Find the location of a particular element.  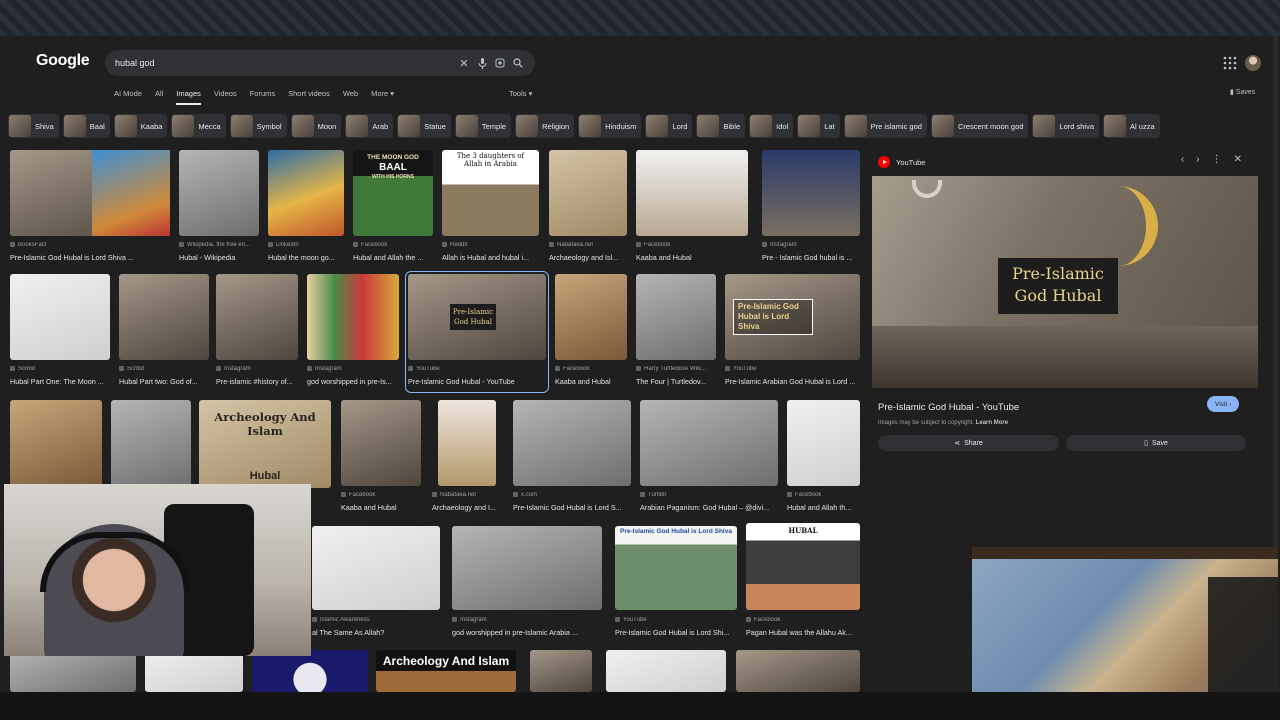

search-icon is located at coordinates (518, 63).